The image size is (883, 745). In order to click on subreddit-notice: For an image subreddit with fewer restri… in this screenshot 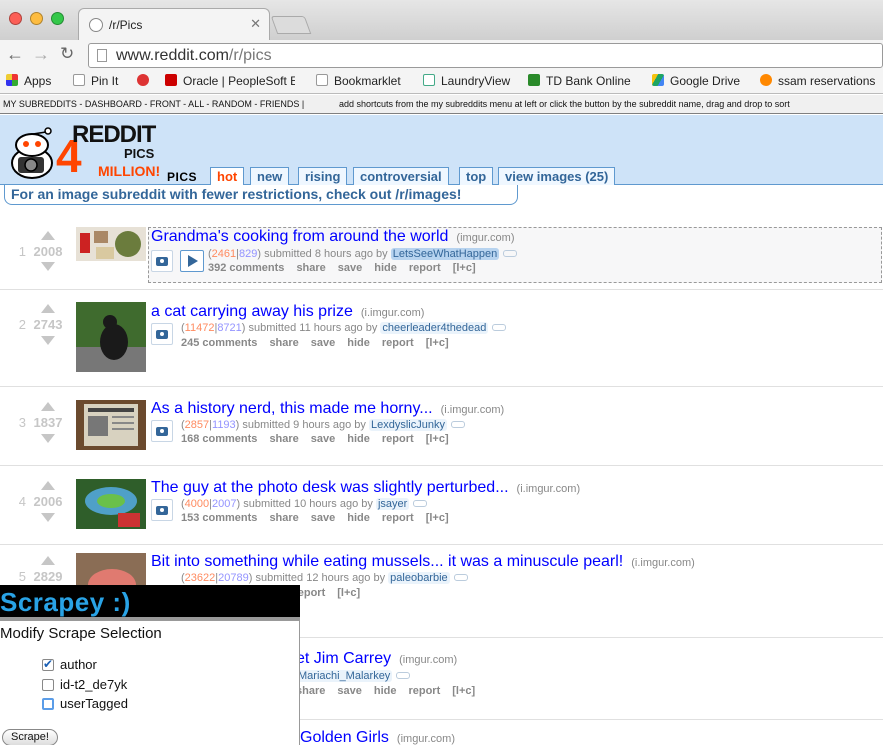, I will do `click(261, 195)`.